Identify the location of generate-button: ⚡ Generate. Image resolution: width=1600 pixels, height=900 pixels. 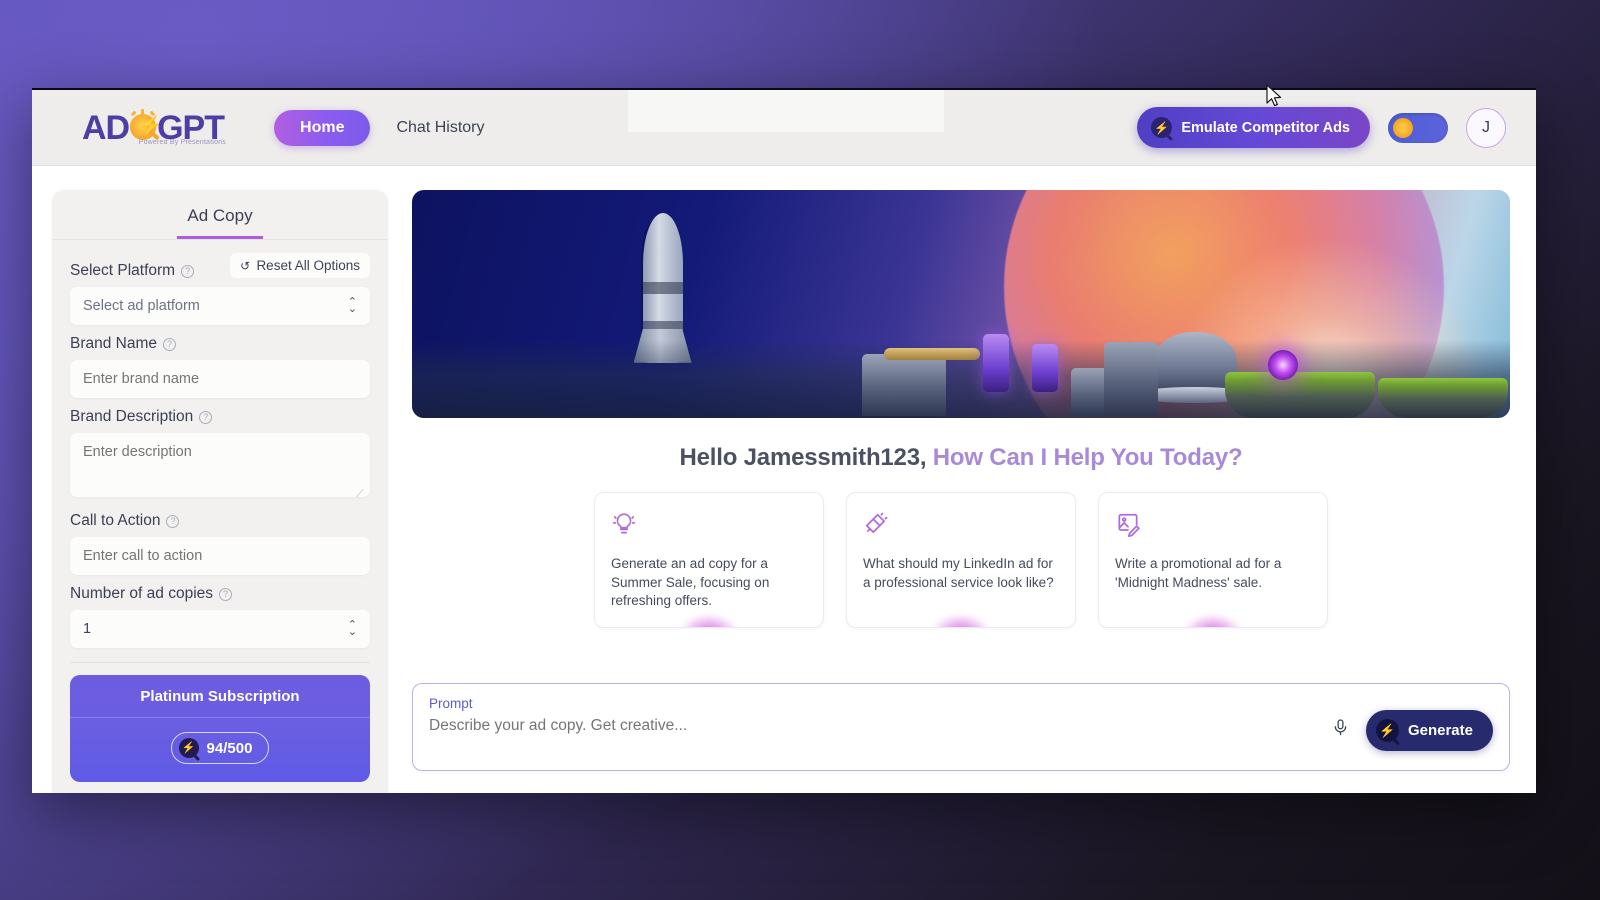
(1429, 730).